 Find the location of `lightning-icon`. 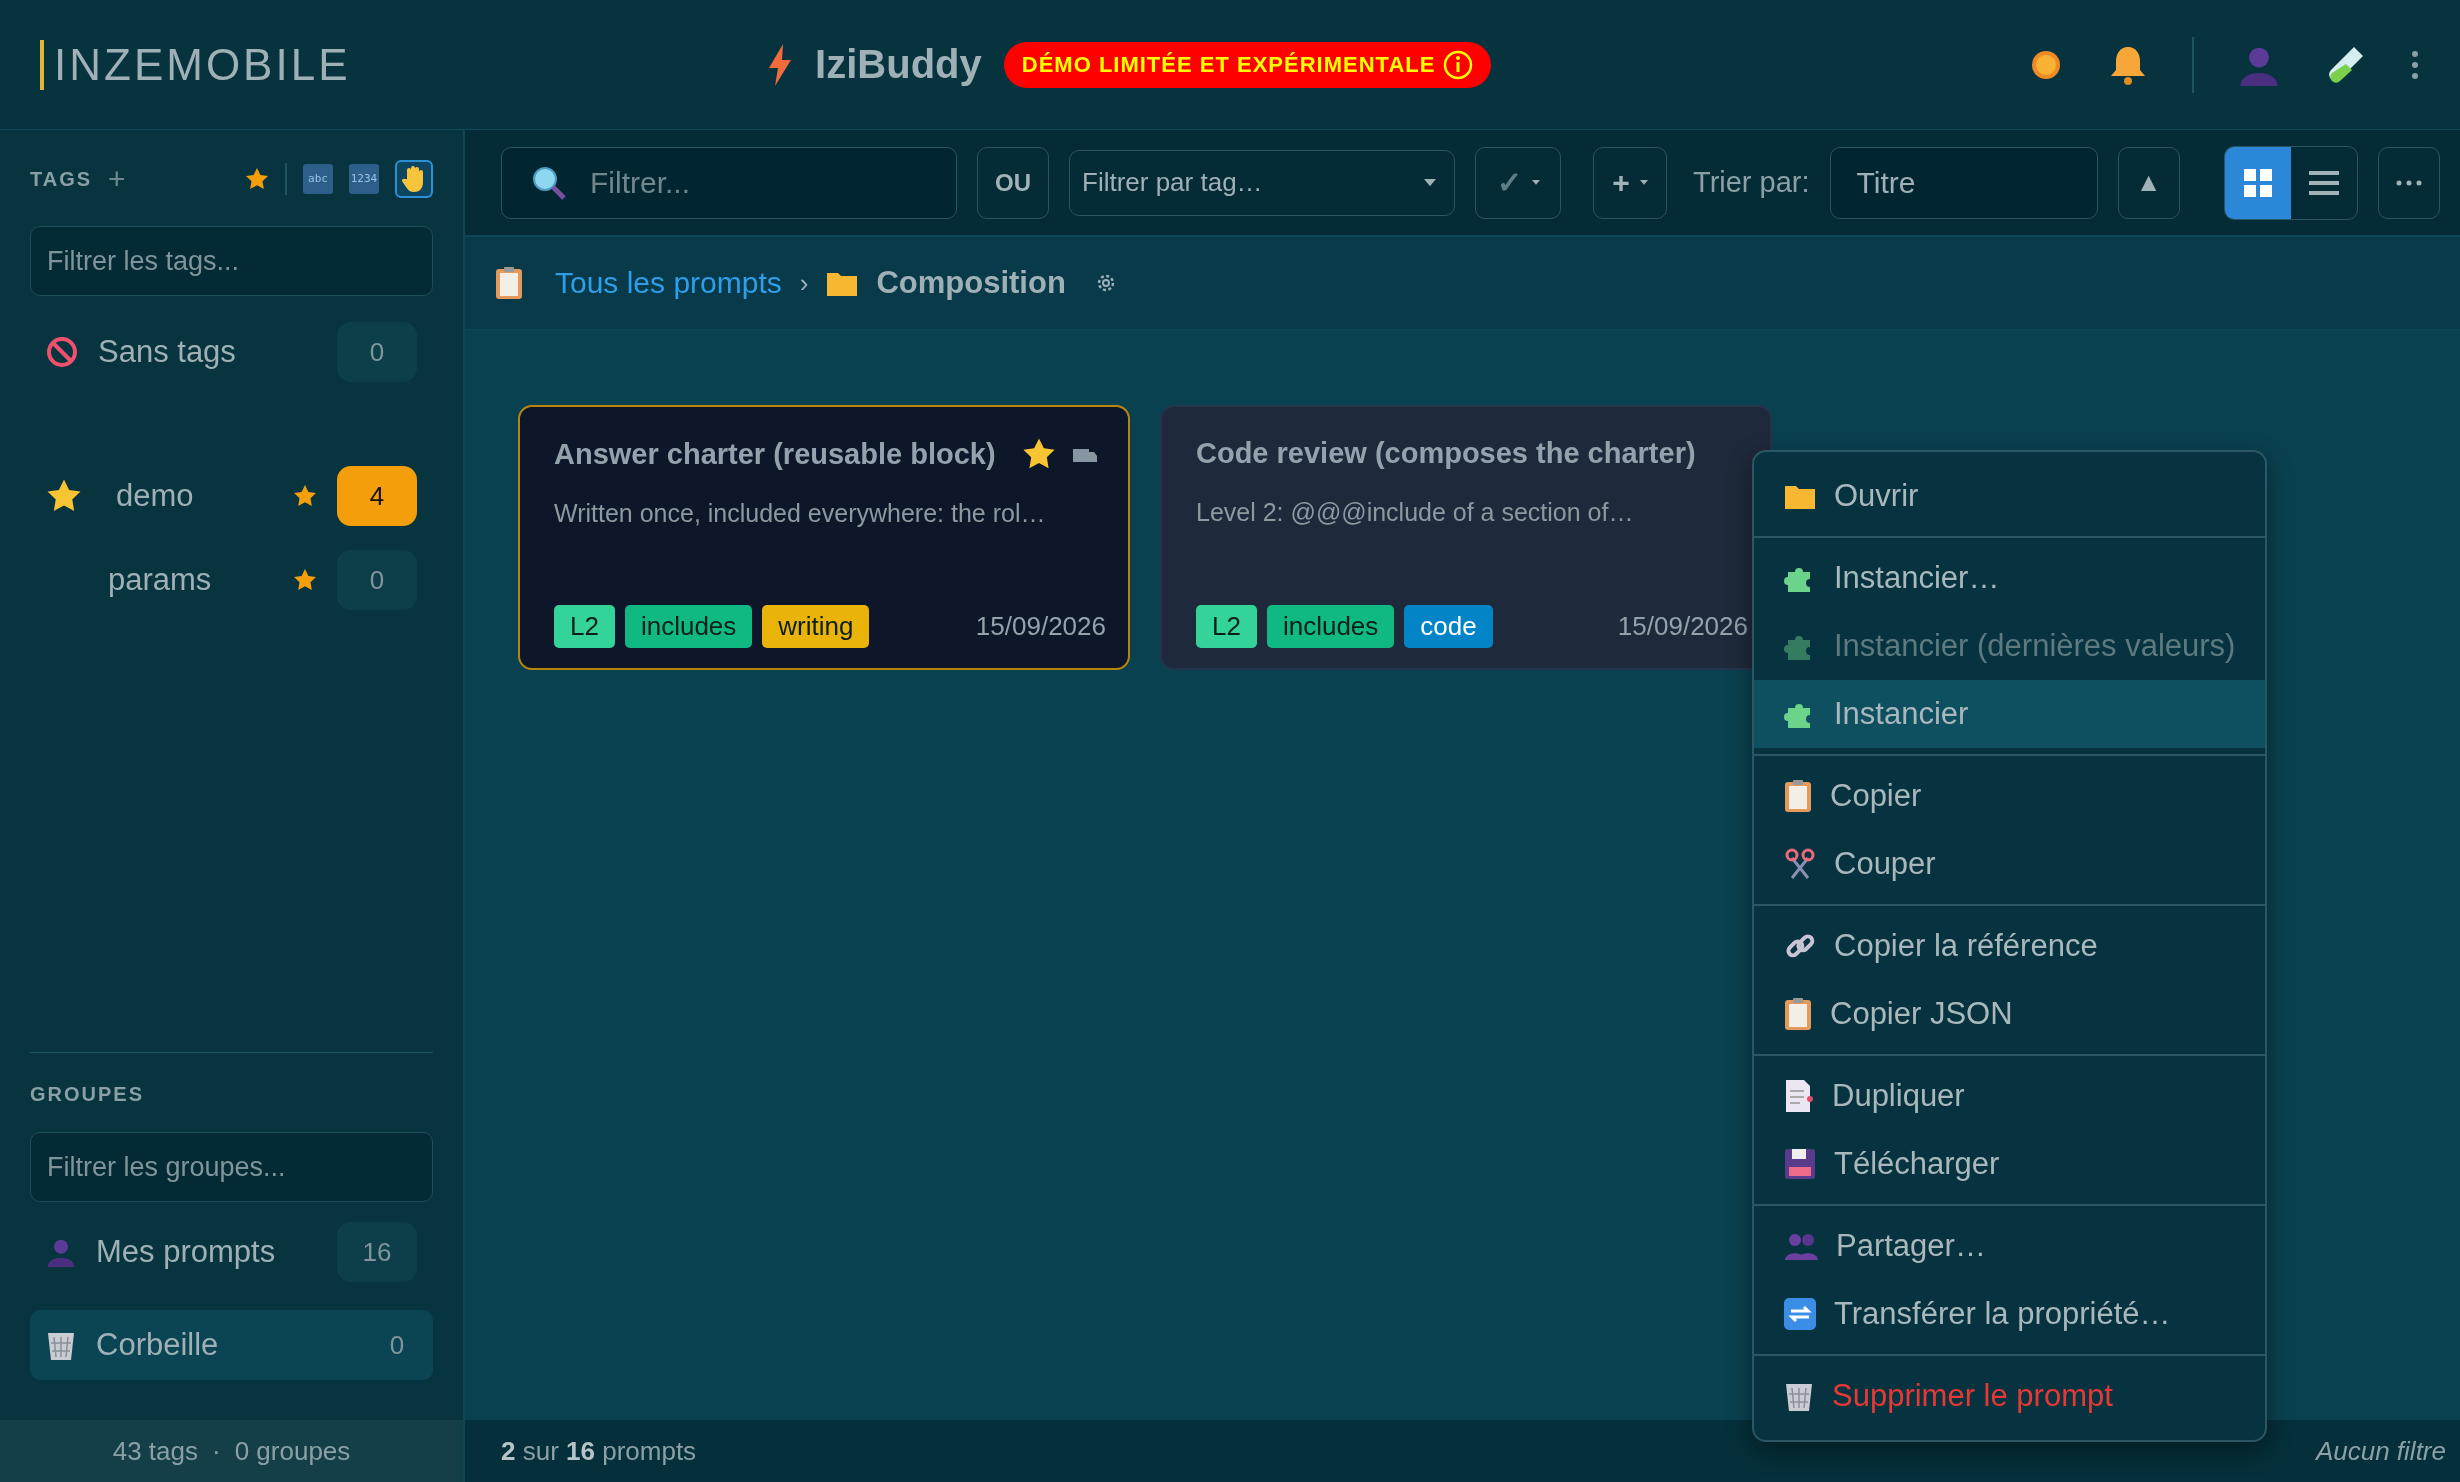

lightning-icon is located at coordinates (780, 64).